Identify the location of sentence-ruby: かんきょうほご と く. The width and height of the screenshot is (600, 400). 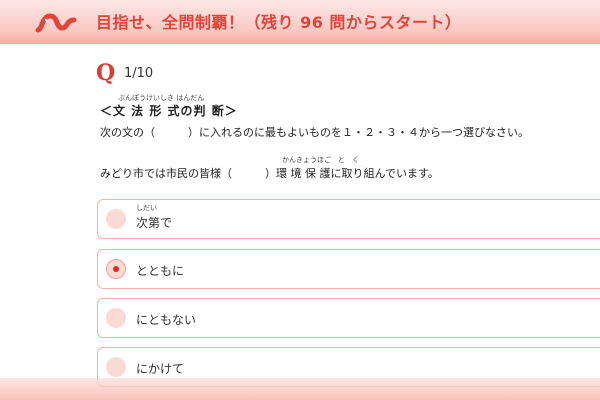
(320, 160).